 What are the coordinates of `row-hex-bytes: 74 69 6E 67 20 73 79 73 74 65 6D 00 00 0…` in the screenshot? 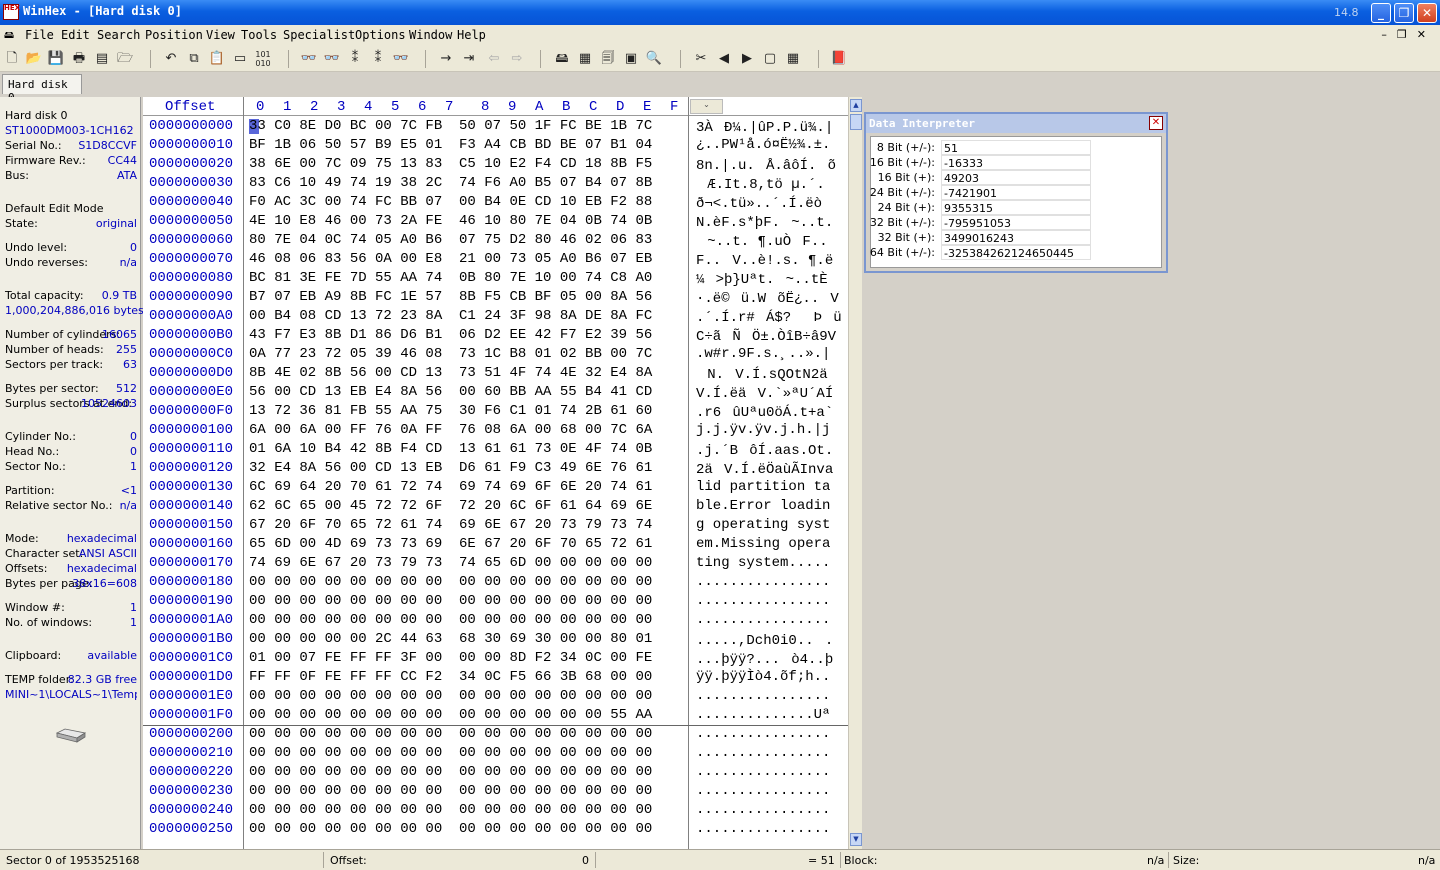 It's located at (450, 563).